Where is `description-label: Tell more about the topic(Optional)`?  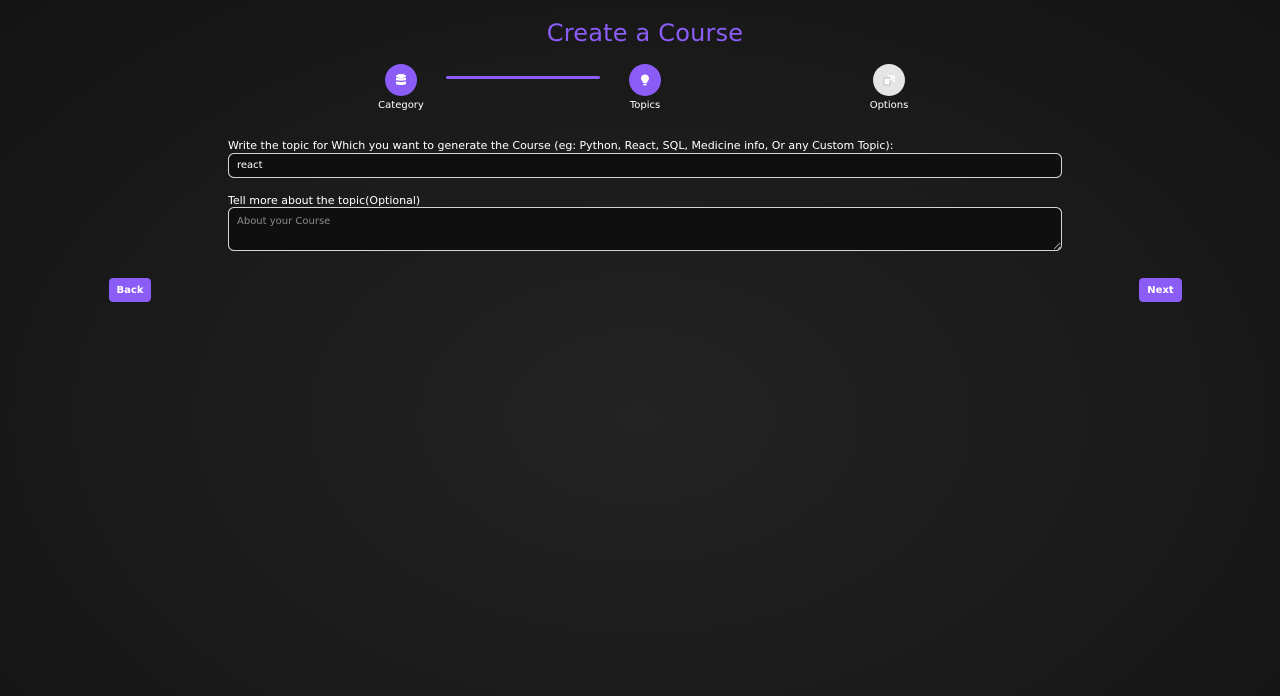 description-label: Tell more about the topic(Optional) is located at coordinates (324, 200).